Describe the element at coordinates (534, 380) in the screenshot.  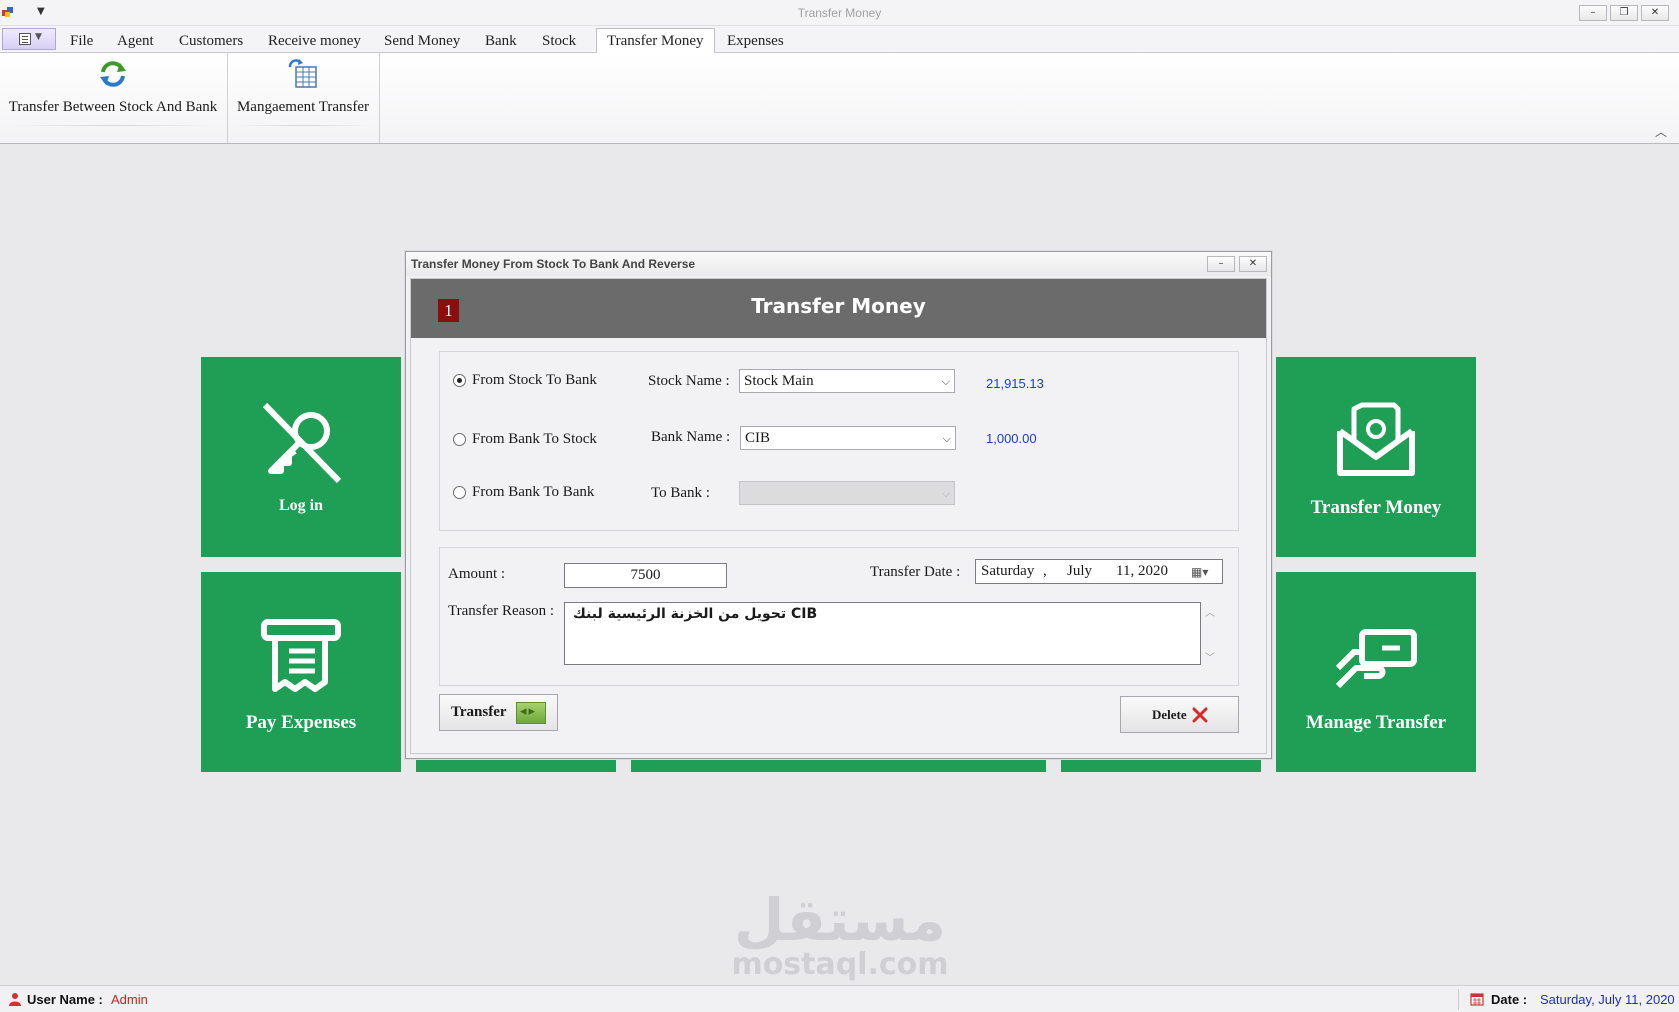
I see `radio-label: From Stock To Bank` at that location.